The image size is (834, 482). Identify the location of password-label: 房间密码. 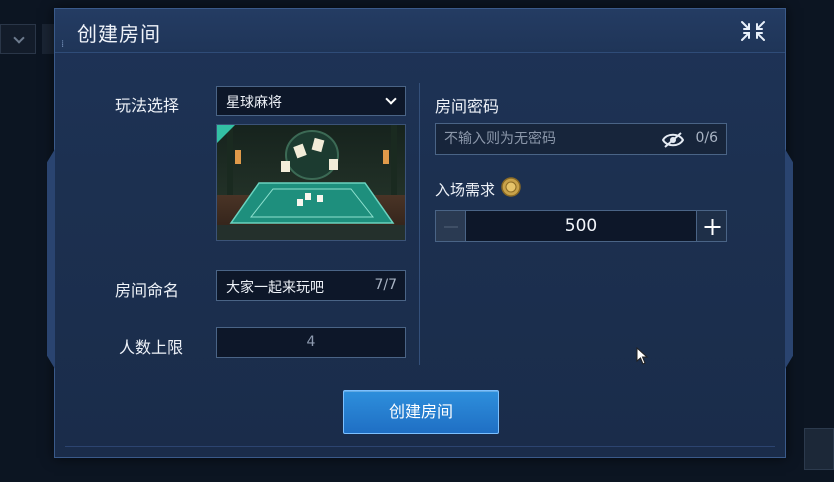
(467, 106).